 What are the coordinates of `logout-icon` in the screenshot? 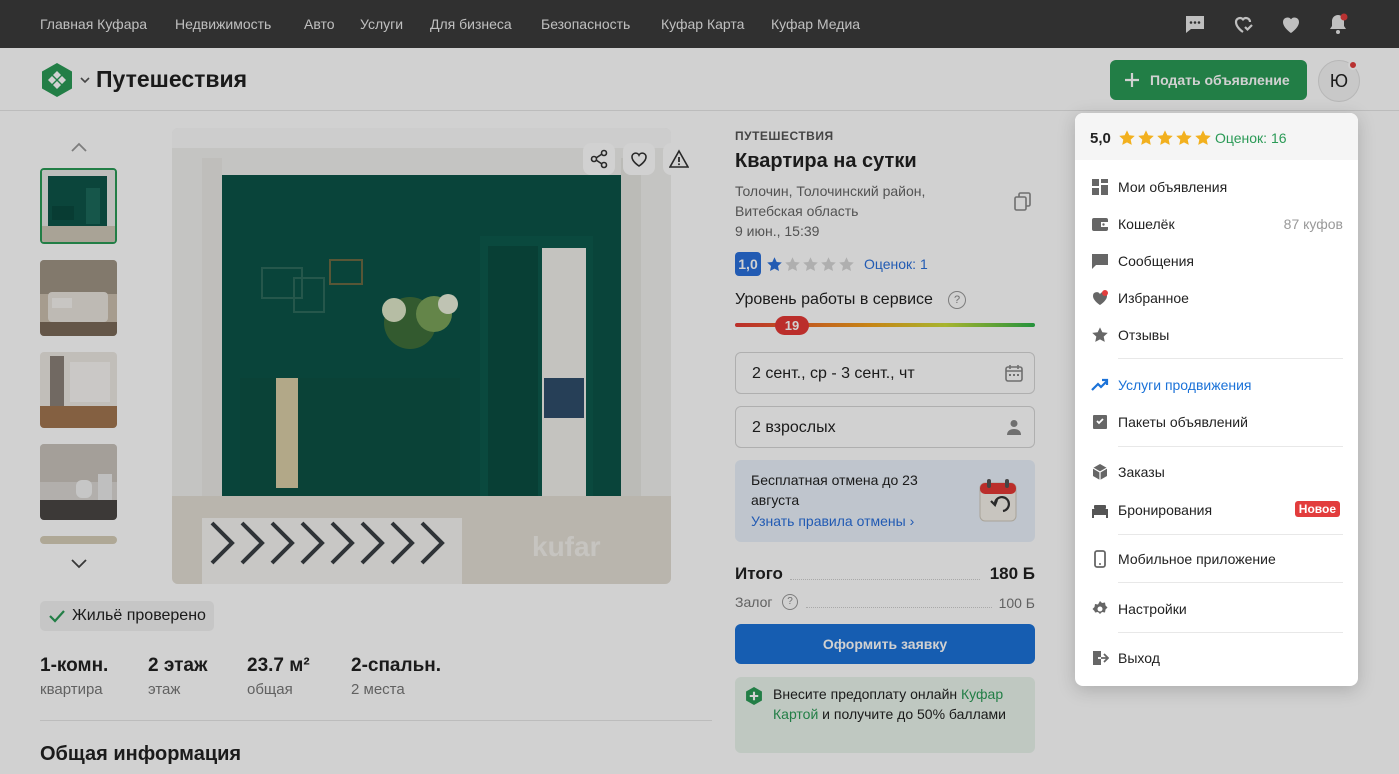 It's located at (1100, 658).